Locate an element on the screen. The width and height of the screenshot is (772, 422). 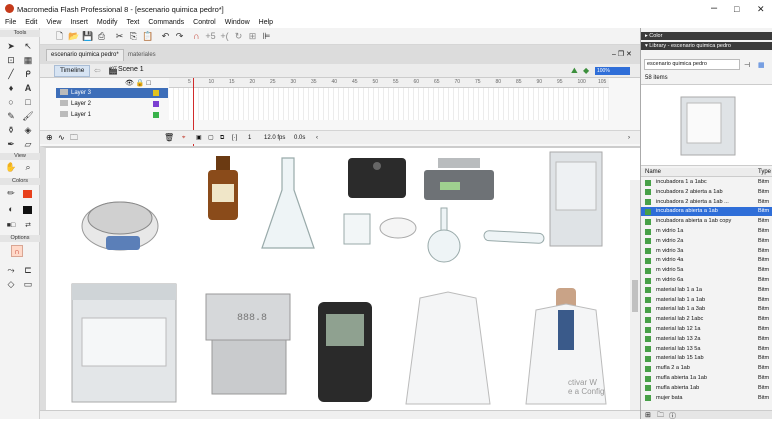
pen-tool-icon: ♦ is located at coordinates (11, 88).